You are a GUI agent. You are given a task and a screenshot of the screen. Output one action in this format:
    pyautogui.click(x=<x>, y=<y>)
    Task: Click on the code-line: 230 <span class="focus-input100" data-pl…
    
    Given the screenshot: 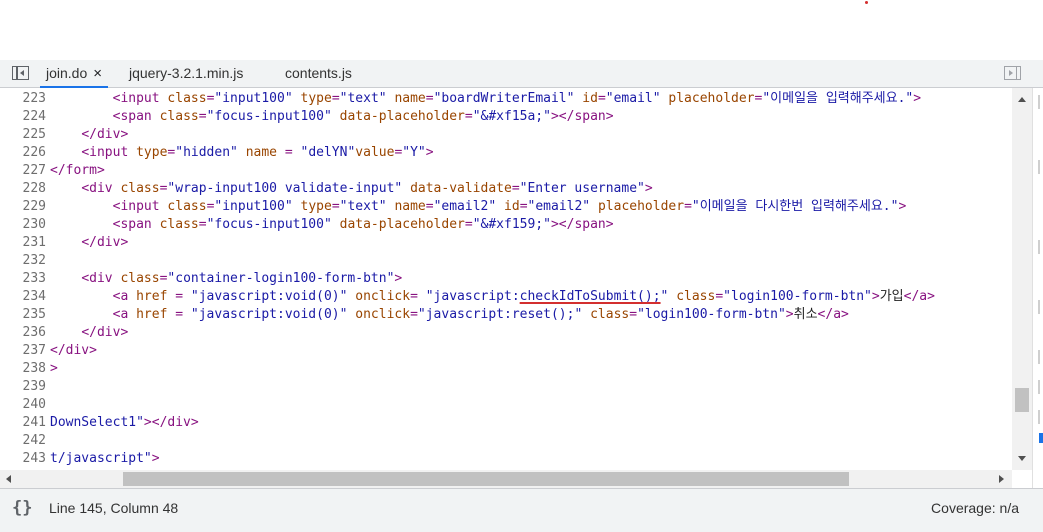 What is the action you would take?
    pyautogui.click(x=307, y=225)
    